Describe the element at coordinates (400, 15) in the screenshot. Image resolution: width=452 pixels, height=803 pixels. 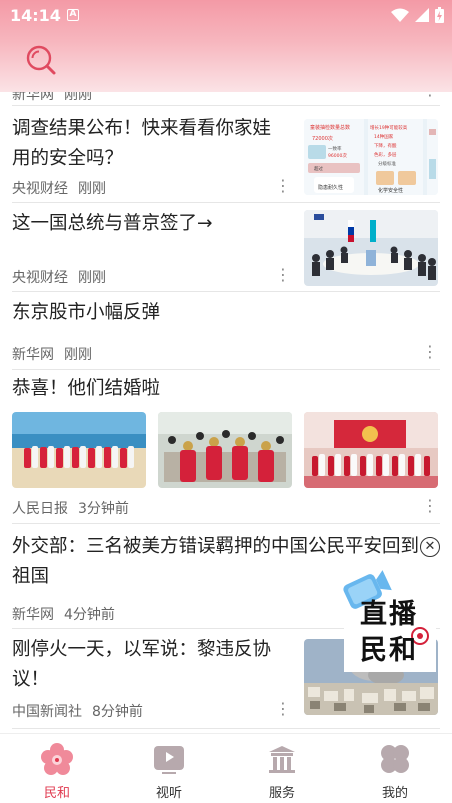
I see `wifi-icon` at that location.